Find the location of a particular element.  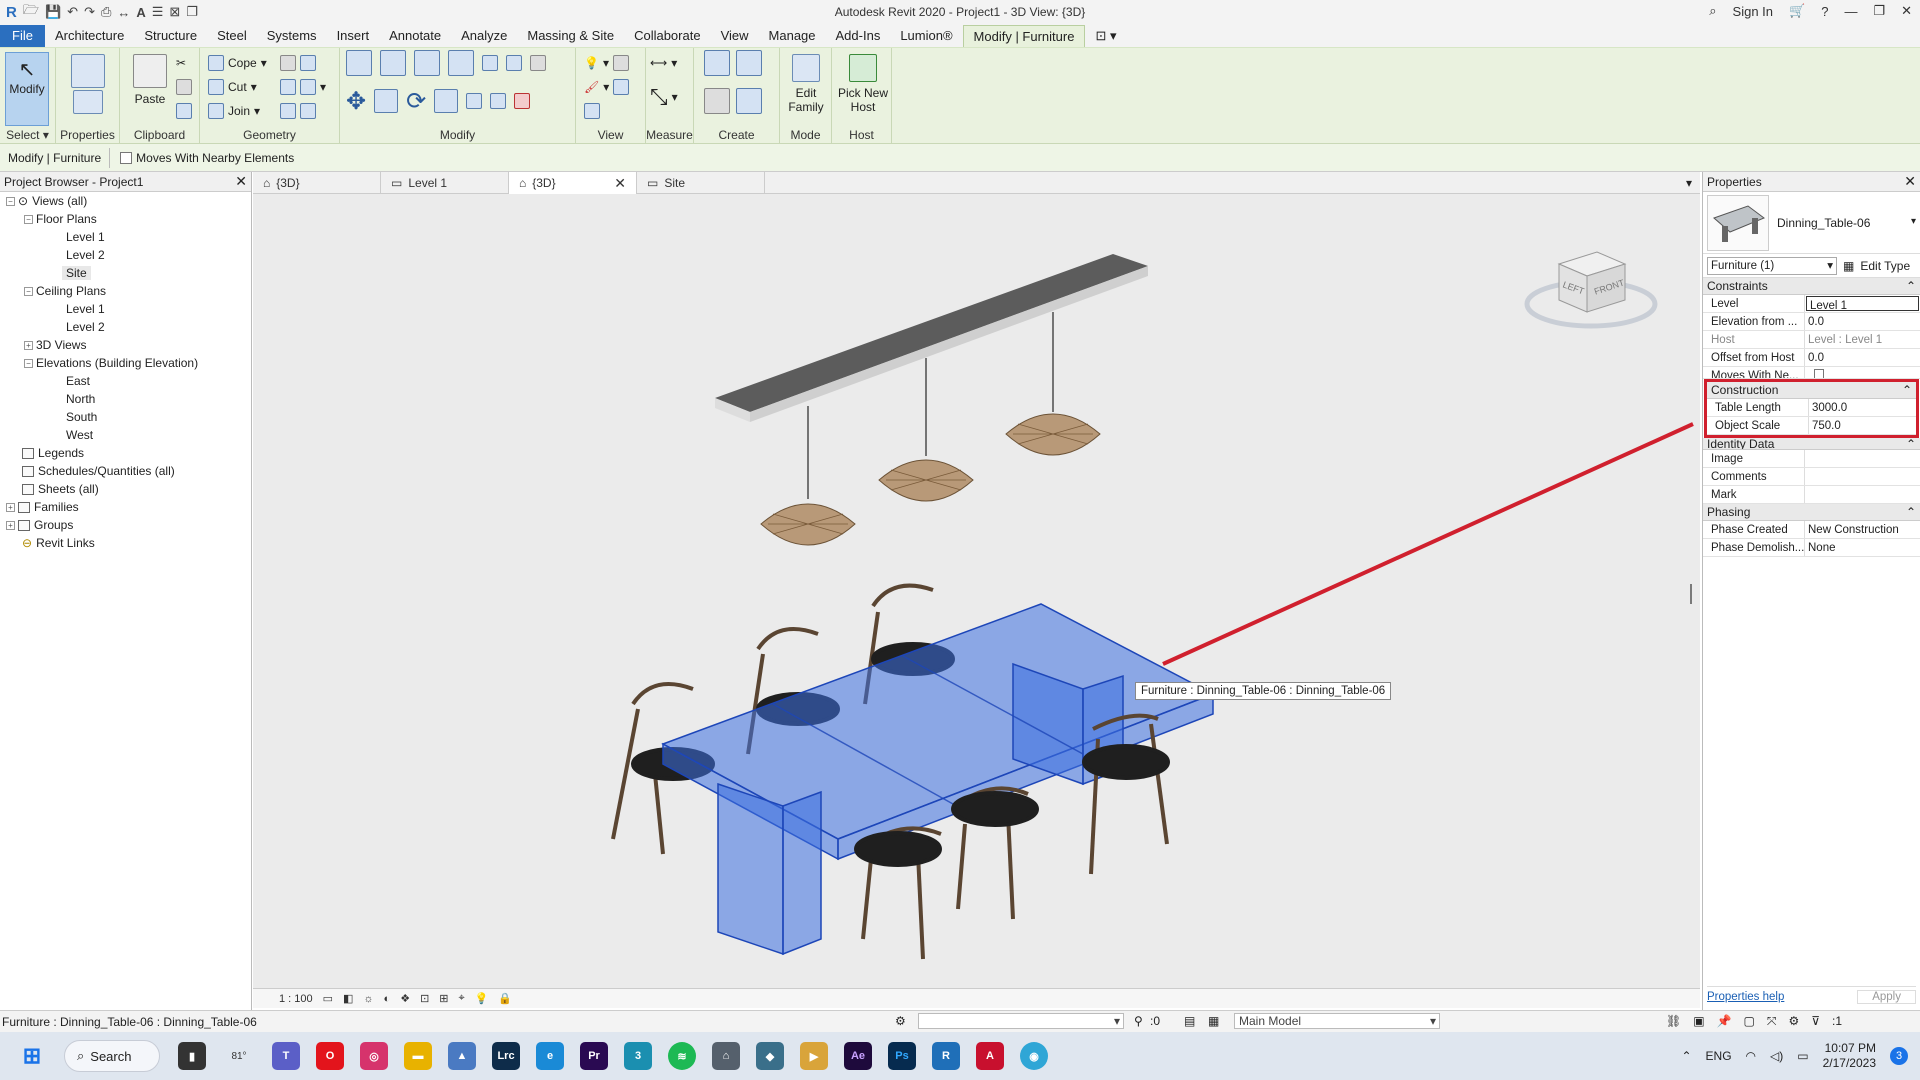

undo-icon: ↶ is located at coordinates (72, 12).